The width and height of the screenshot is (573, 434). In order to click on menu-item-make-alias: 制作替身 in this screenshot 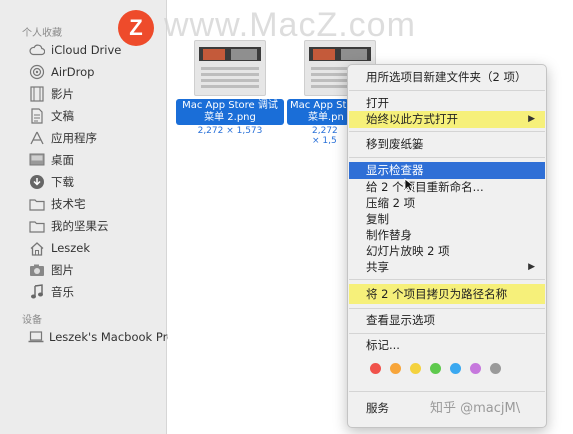, I will do `click(447, 235)`.